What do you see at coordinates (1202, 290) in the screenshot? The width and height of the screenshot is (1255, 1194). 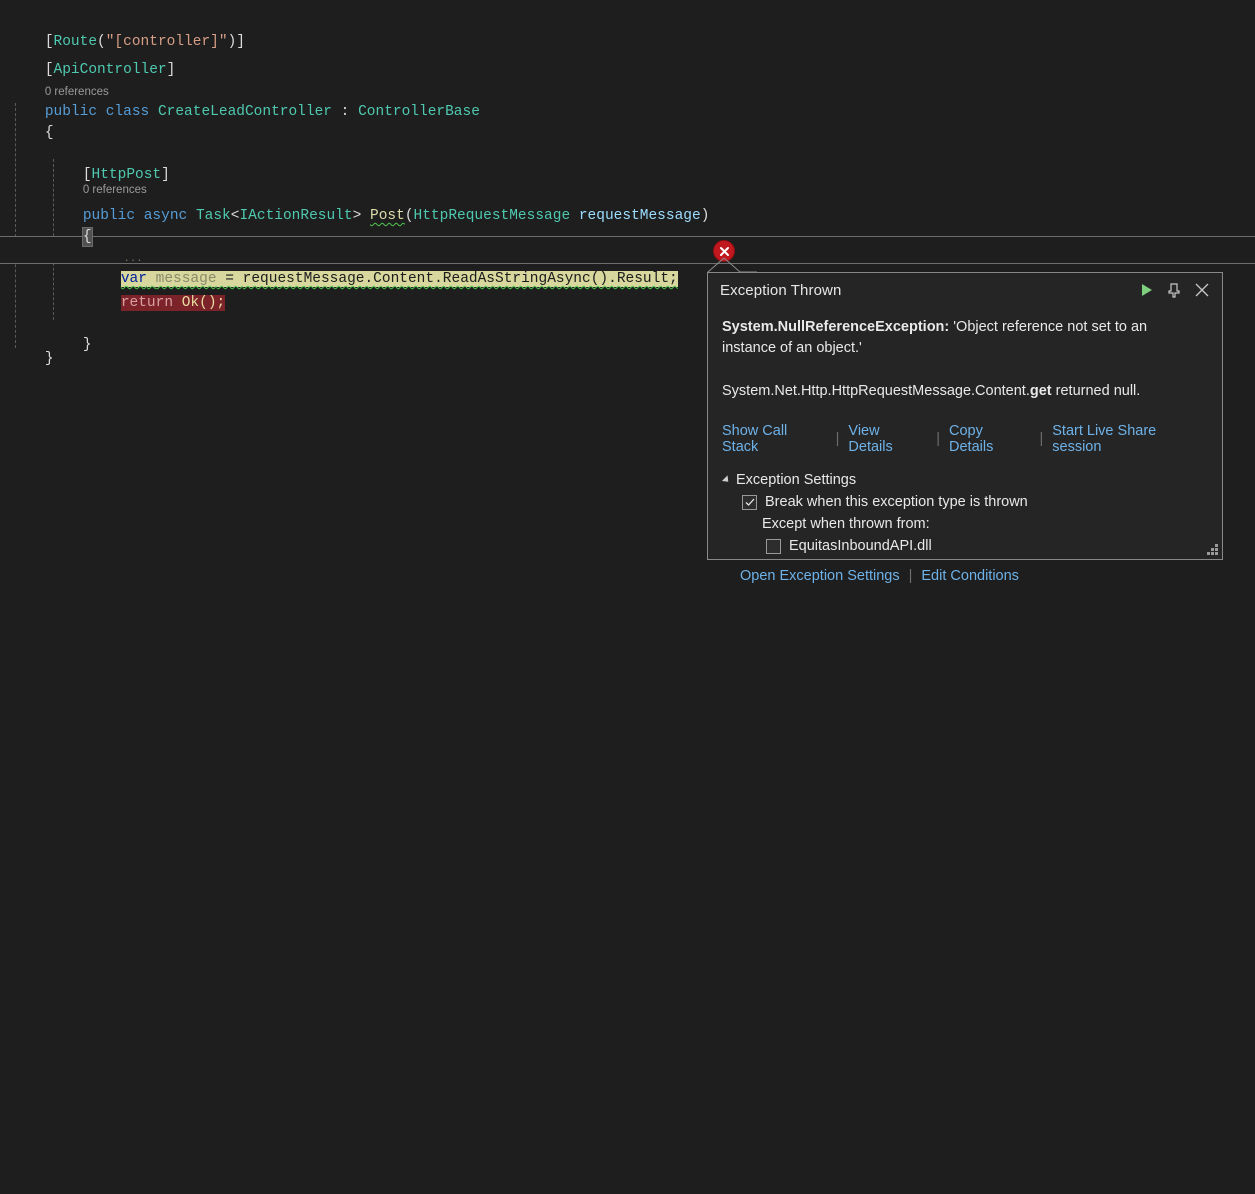 I see `close-icon` at bounding box center [1202, 290].